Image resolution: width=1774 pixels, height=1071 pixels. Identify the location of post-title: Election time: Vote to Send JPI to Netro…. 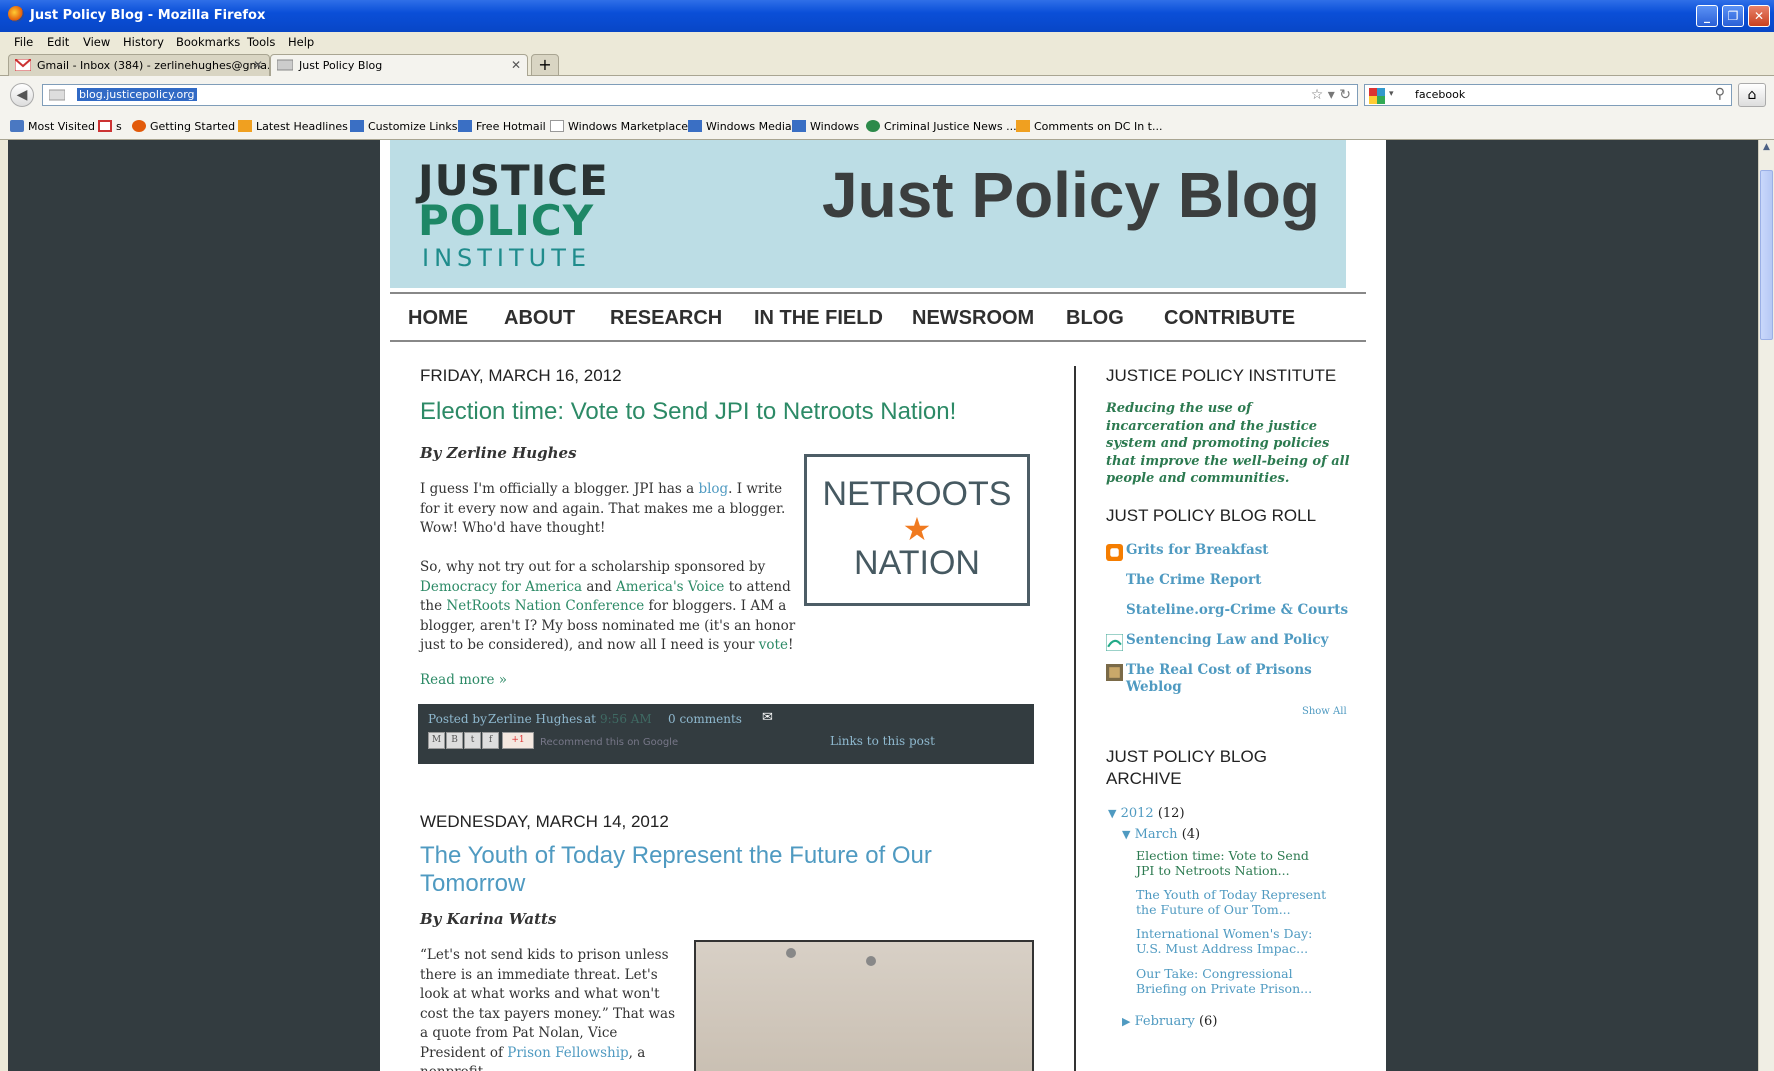
(688, 412).